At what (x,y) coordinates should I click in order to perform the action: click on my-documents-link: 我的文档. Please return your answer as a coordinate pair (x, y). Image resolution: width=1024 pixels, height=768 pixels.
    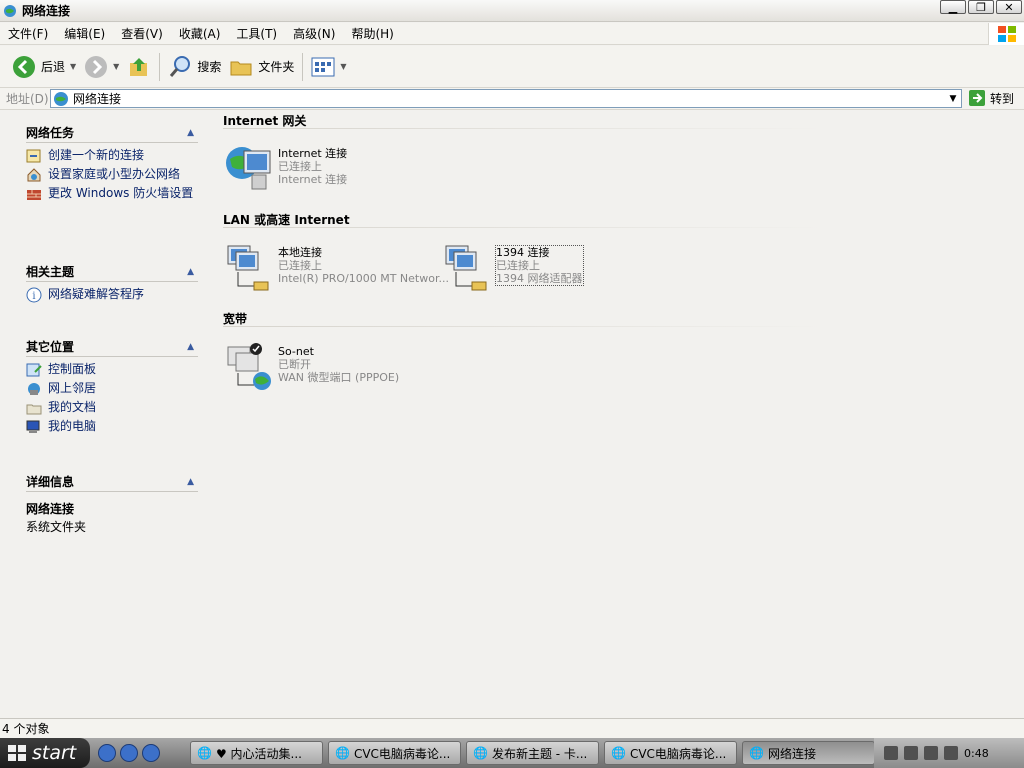
    Looking at the image, I should click on (112, 408).